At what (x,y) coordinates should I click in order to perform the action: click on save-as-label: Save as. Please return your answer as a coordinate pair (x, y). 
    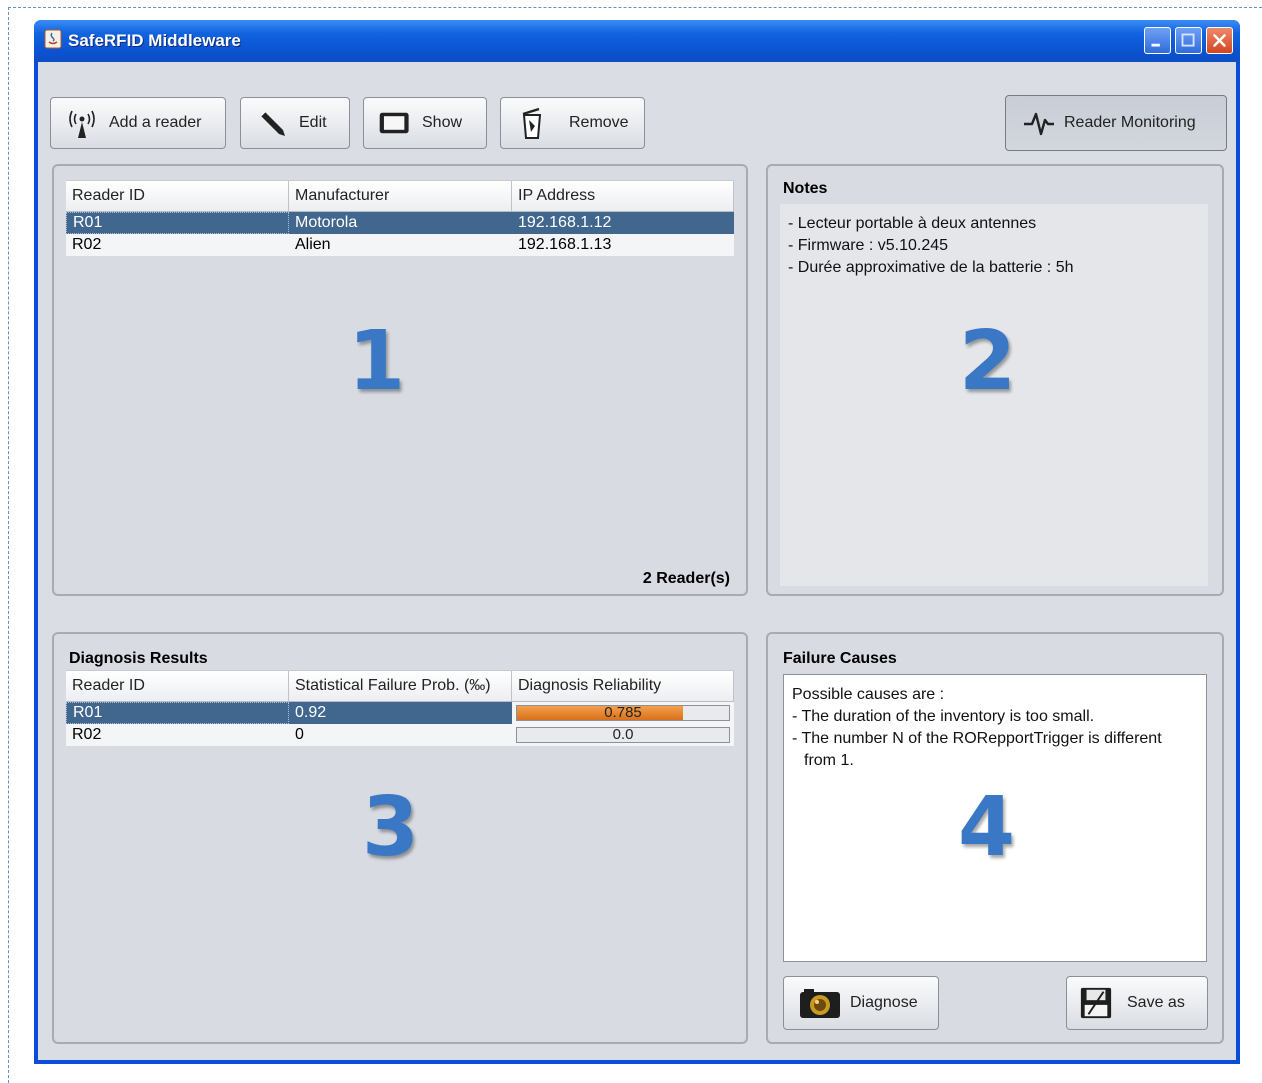
    Looking at the image, I should click on (1156, 1002).